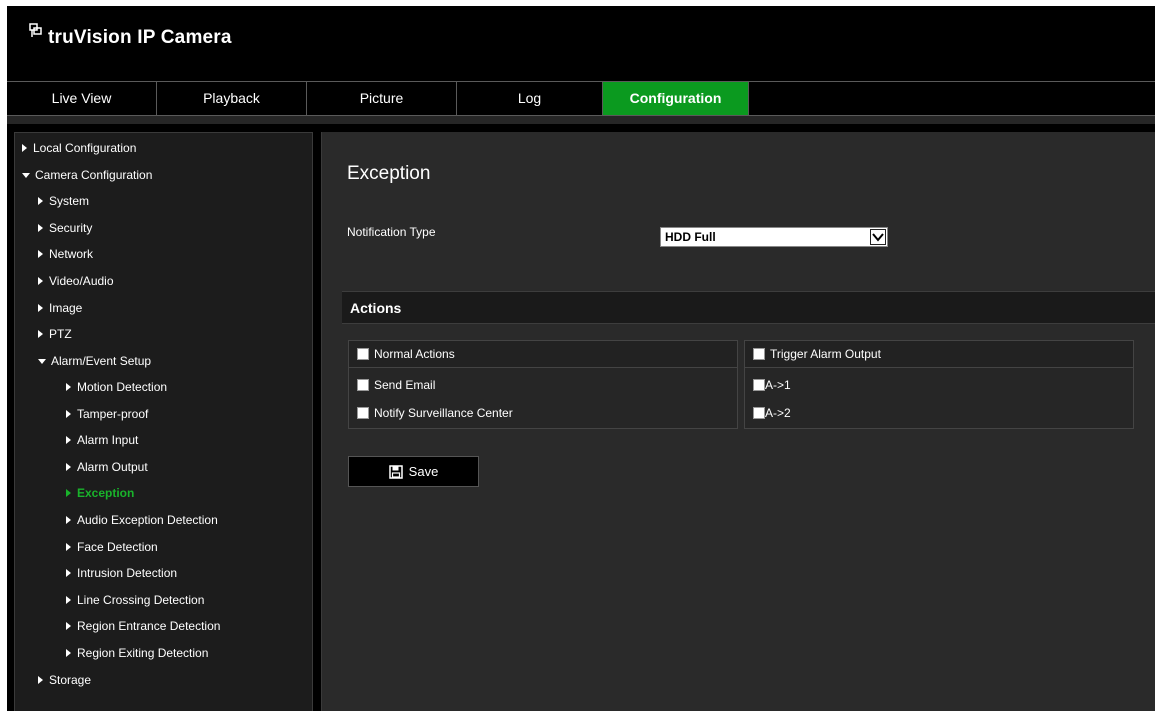 The height and width of the screenshot is (711, 1155). What do you see at coordinates (391, 232) in the screenshot?
I see `notification-type-label: Notification Type` at bounding box center [391, 232].